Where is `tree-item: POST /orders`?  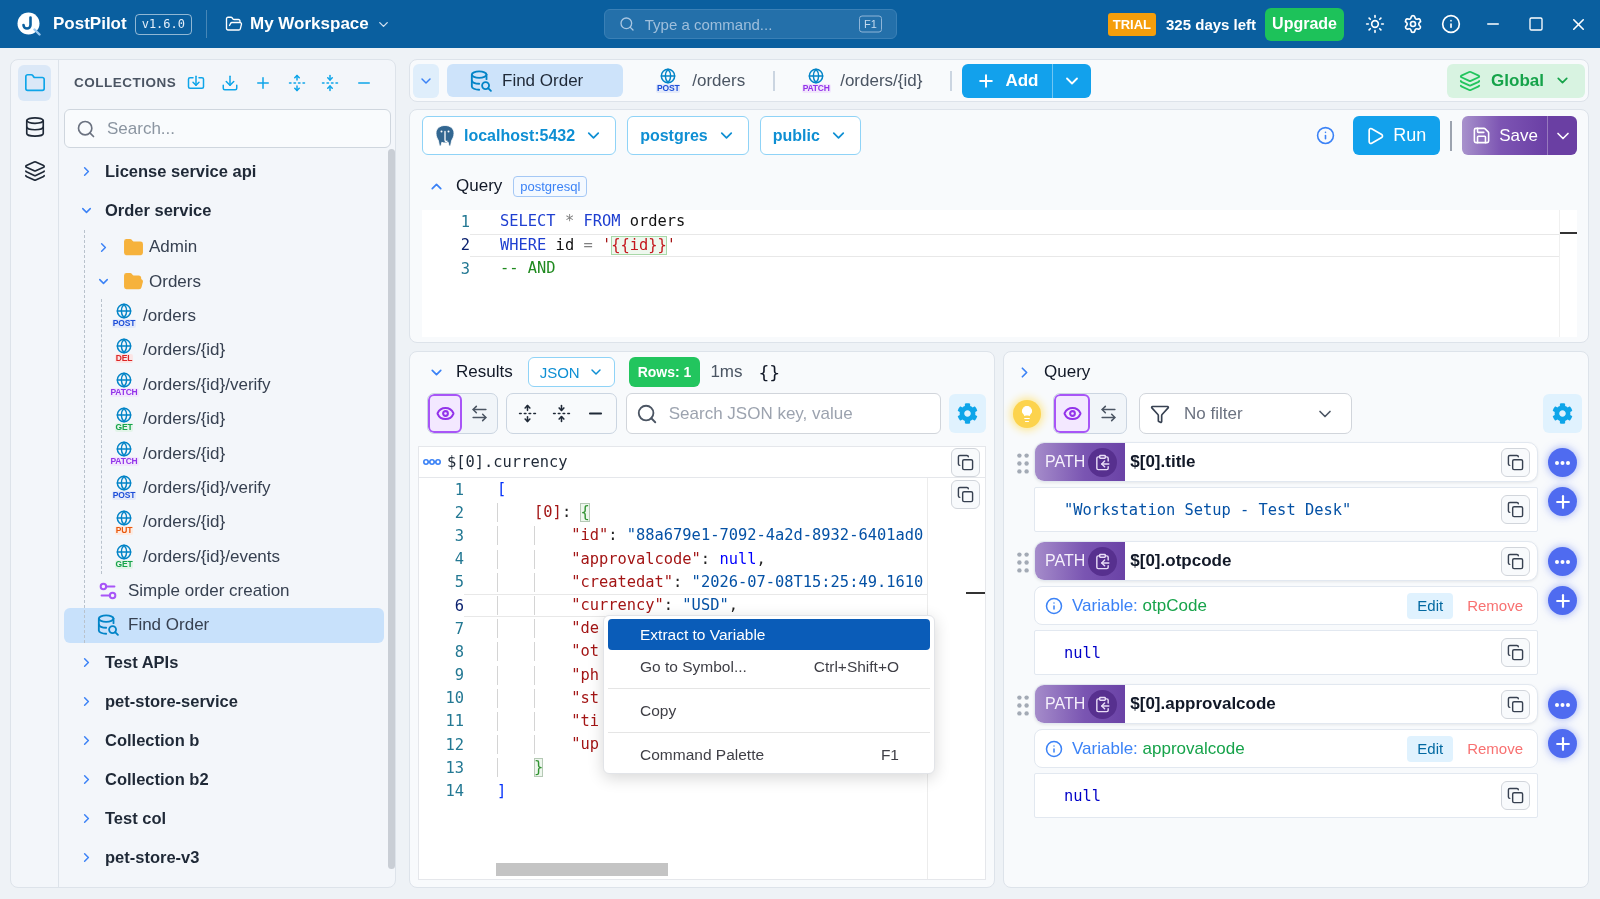 tree-item: POST /orders is located at coordinates (224, 316).